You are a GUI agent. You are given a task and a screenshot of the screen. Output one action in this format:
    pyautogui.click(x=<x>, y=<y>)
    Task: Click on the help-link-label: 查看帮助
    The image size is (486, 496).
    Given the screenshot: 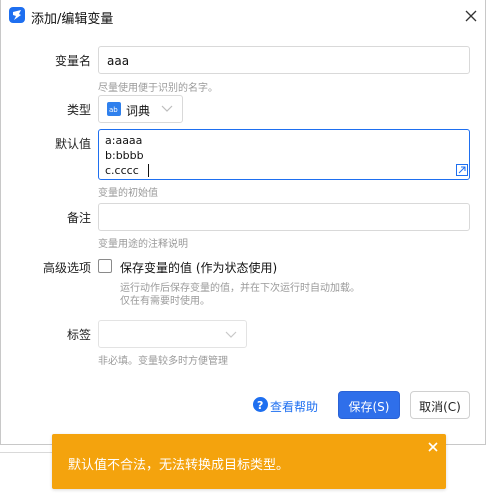 What is the action you would take?
    pyautogui.click(x=294, y=407)
    